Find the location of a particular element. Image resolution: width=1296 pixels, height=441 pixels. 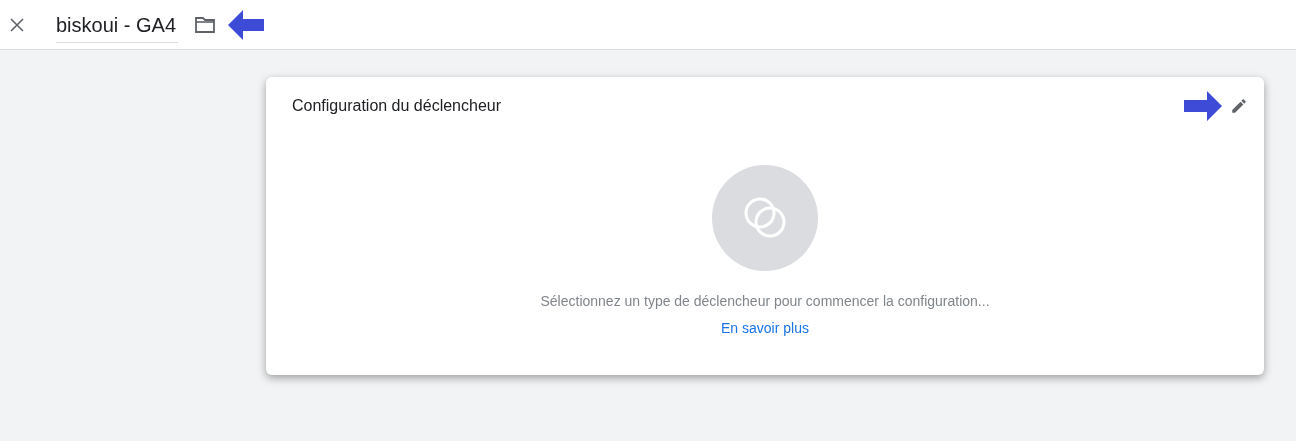

arrow-right-icon is located at coordinates (1203, 106).